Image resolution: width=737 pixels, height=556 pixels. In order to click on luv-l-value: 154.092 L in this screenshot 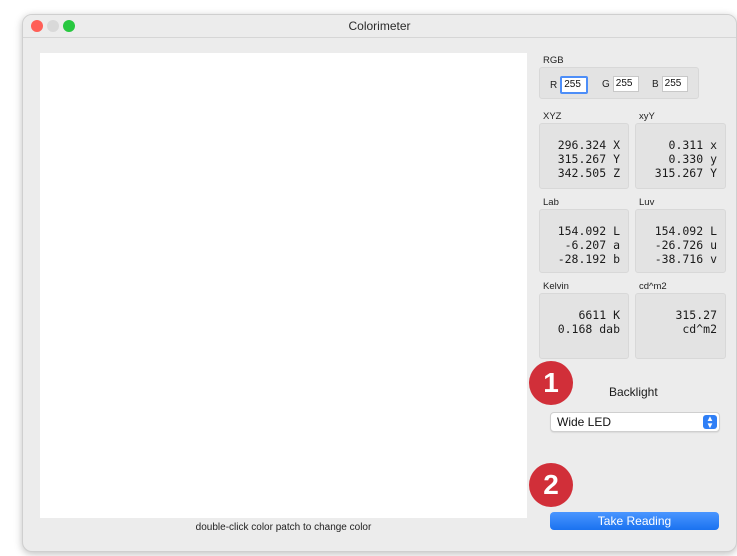, I will do `click(685, 231)`.